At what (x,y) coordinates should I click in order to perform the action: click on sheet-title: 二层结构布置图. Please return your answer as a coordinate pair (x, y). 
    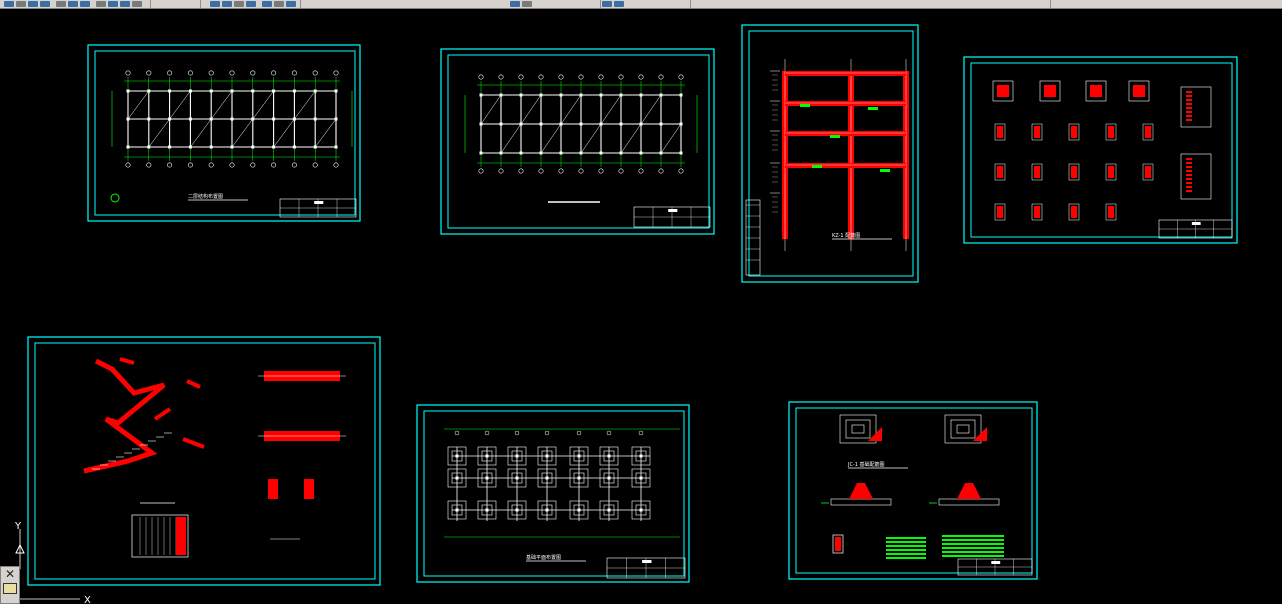
    Looking at the image, I should click on (205, 196).